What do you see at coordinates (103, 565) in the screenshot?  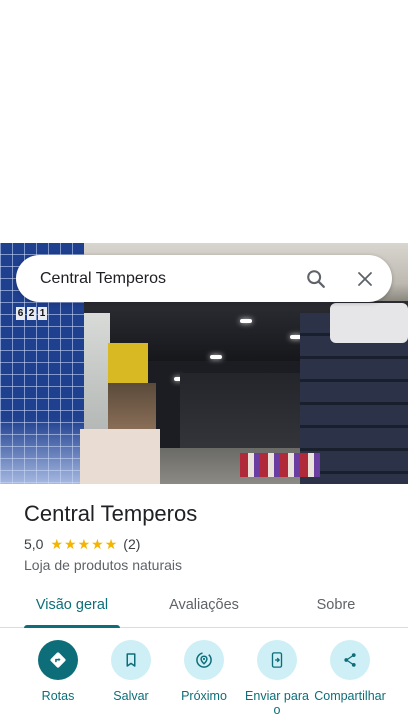 I see `place-category: Loja de produtos naturais` at bounding box center [103, 565].